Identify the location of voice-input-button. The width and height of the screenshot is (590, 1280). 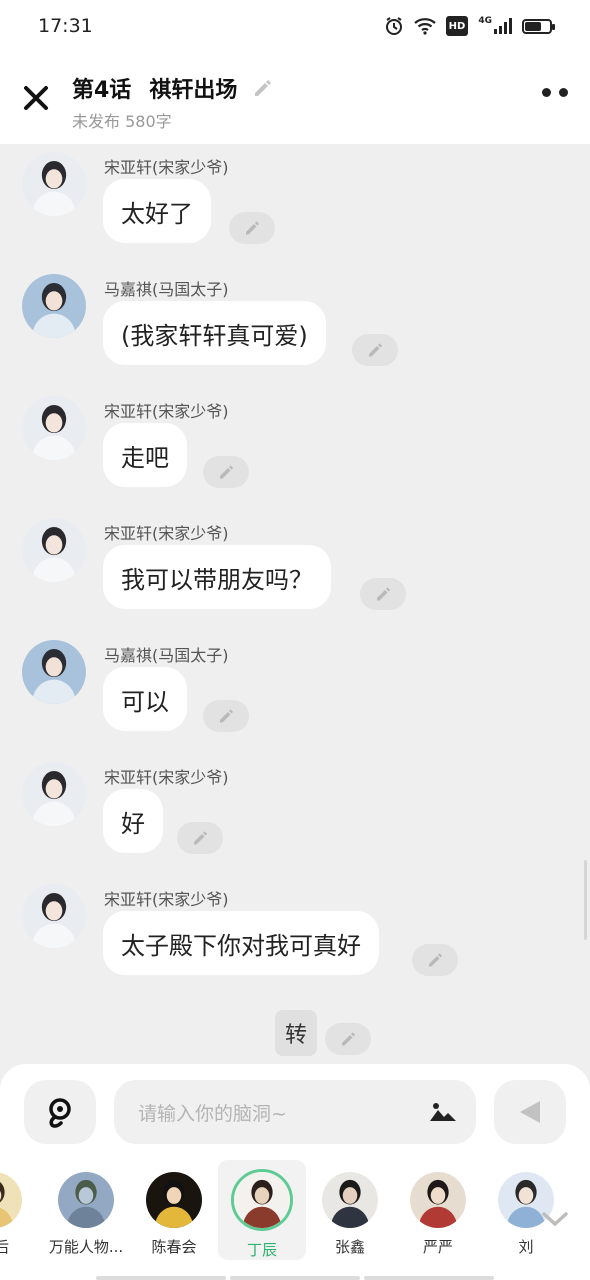
(60, 1112).